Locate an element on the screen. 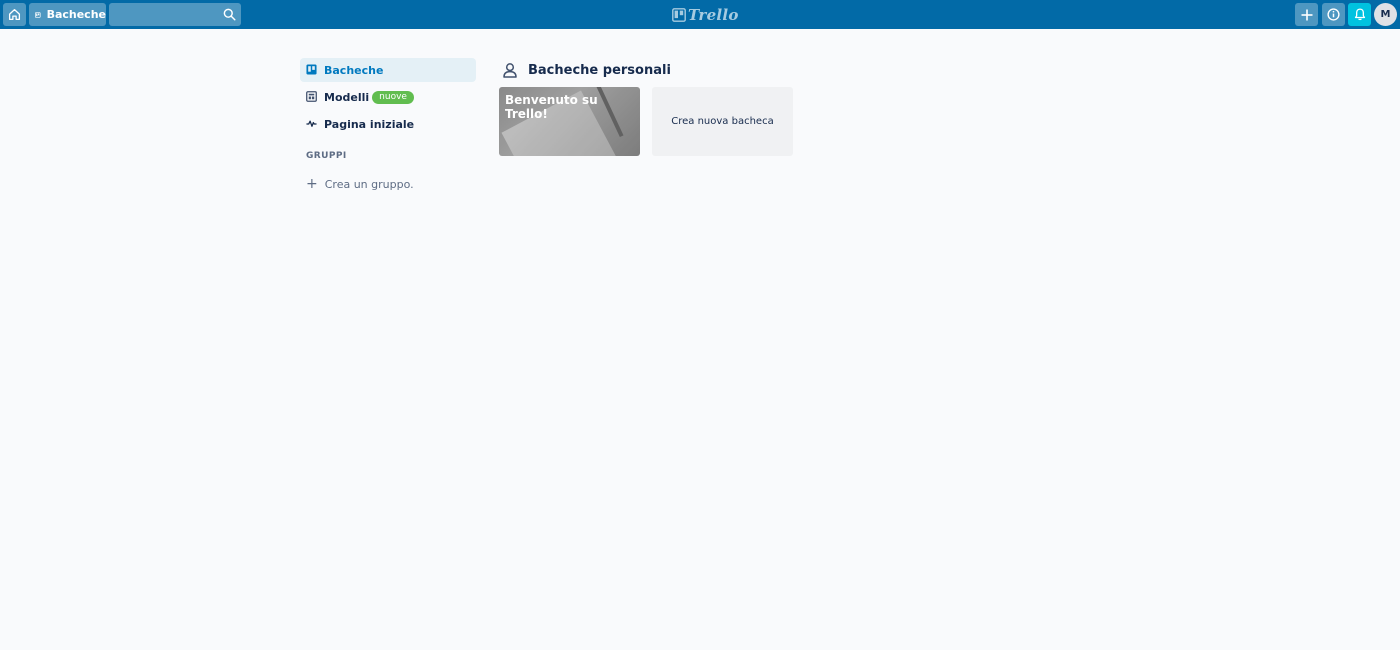 The image size is (1400, 650). personal-boards-header: Bacheche personali is located at coordinates (586, 70).